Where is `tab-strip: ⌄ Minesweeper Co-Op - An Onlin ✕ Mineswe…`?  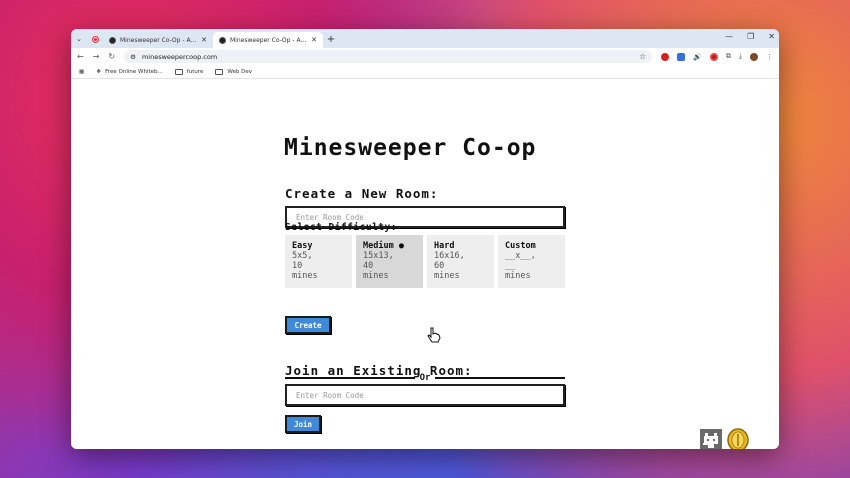
tab-strip: ⌄ Minesweeper Co-Op - An Onlin ✕ Mineswe… is located at coordinates (425, 38).